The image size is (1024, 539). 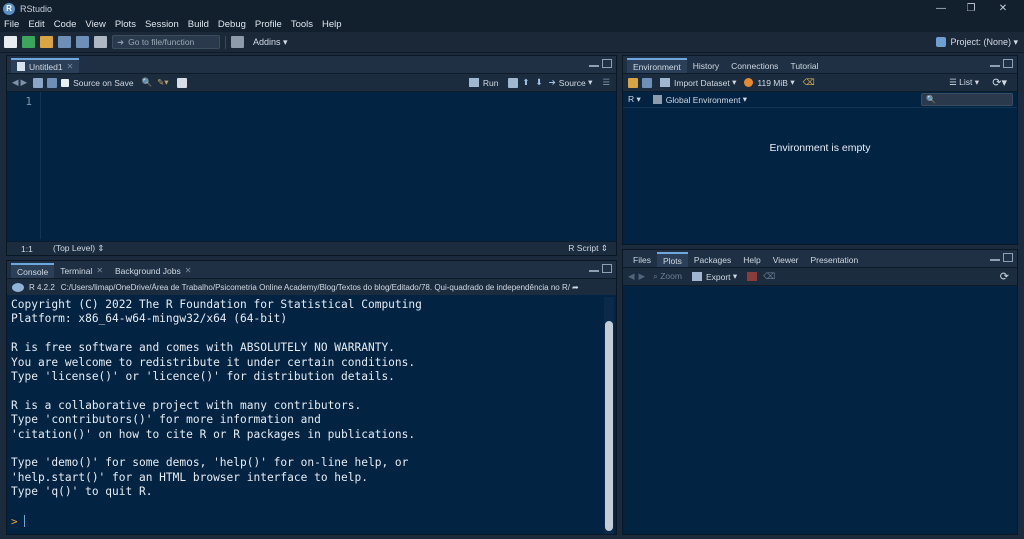 I want to click on environment-search-input: 🔍, so click(x=967, y=99).